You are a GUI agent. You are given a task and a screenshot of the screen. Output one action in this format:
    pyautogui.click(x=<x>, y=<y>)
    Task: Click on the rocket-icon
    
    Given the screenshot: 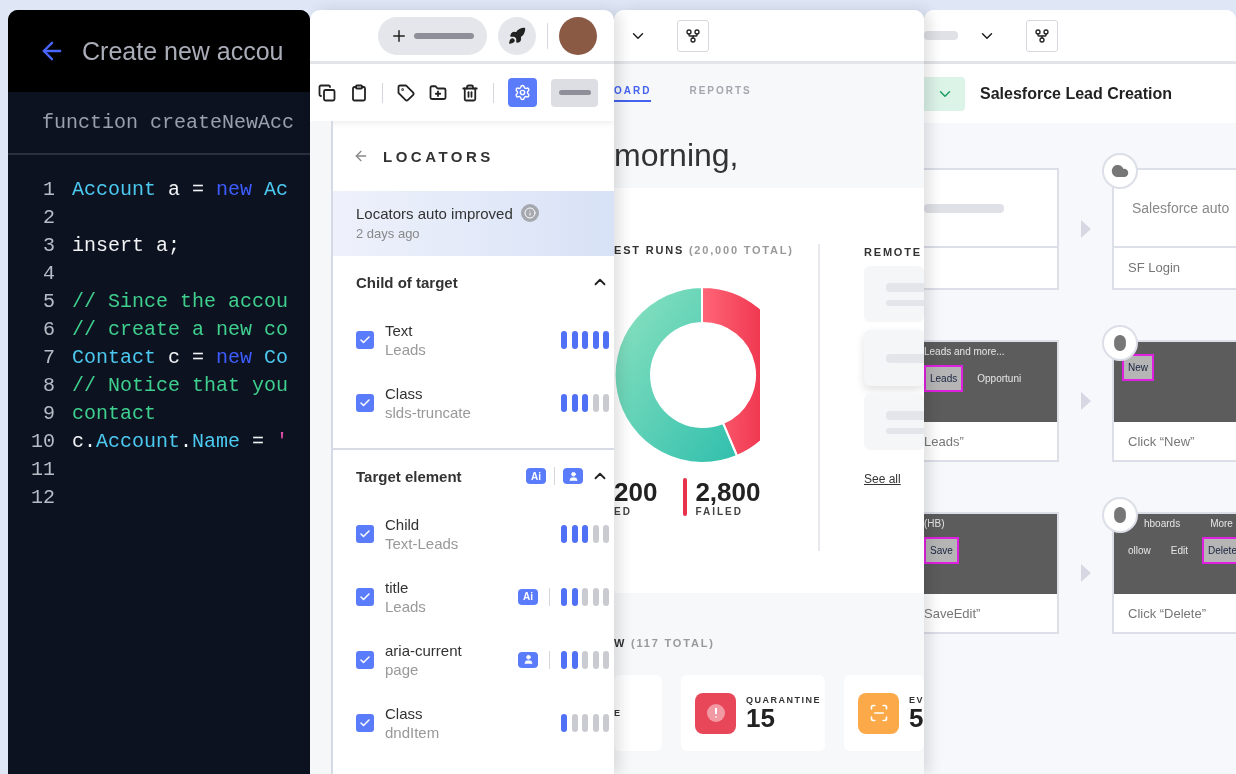 What is the action you would take?
    pyautogui.click(x=517, y=35)
    